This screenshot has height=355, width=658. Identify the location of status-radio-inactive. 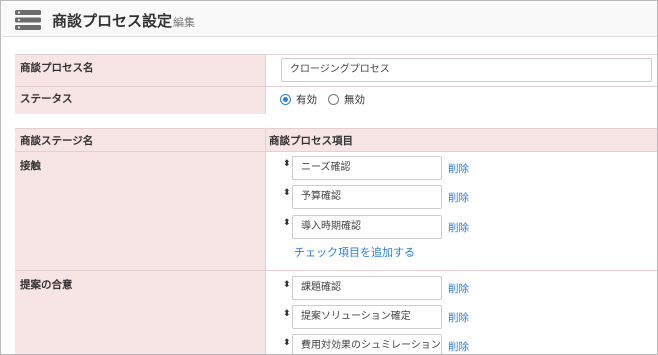
(333, 99).